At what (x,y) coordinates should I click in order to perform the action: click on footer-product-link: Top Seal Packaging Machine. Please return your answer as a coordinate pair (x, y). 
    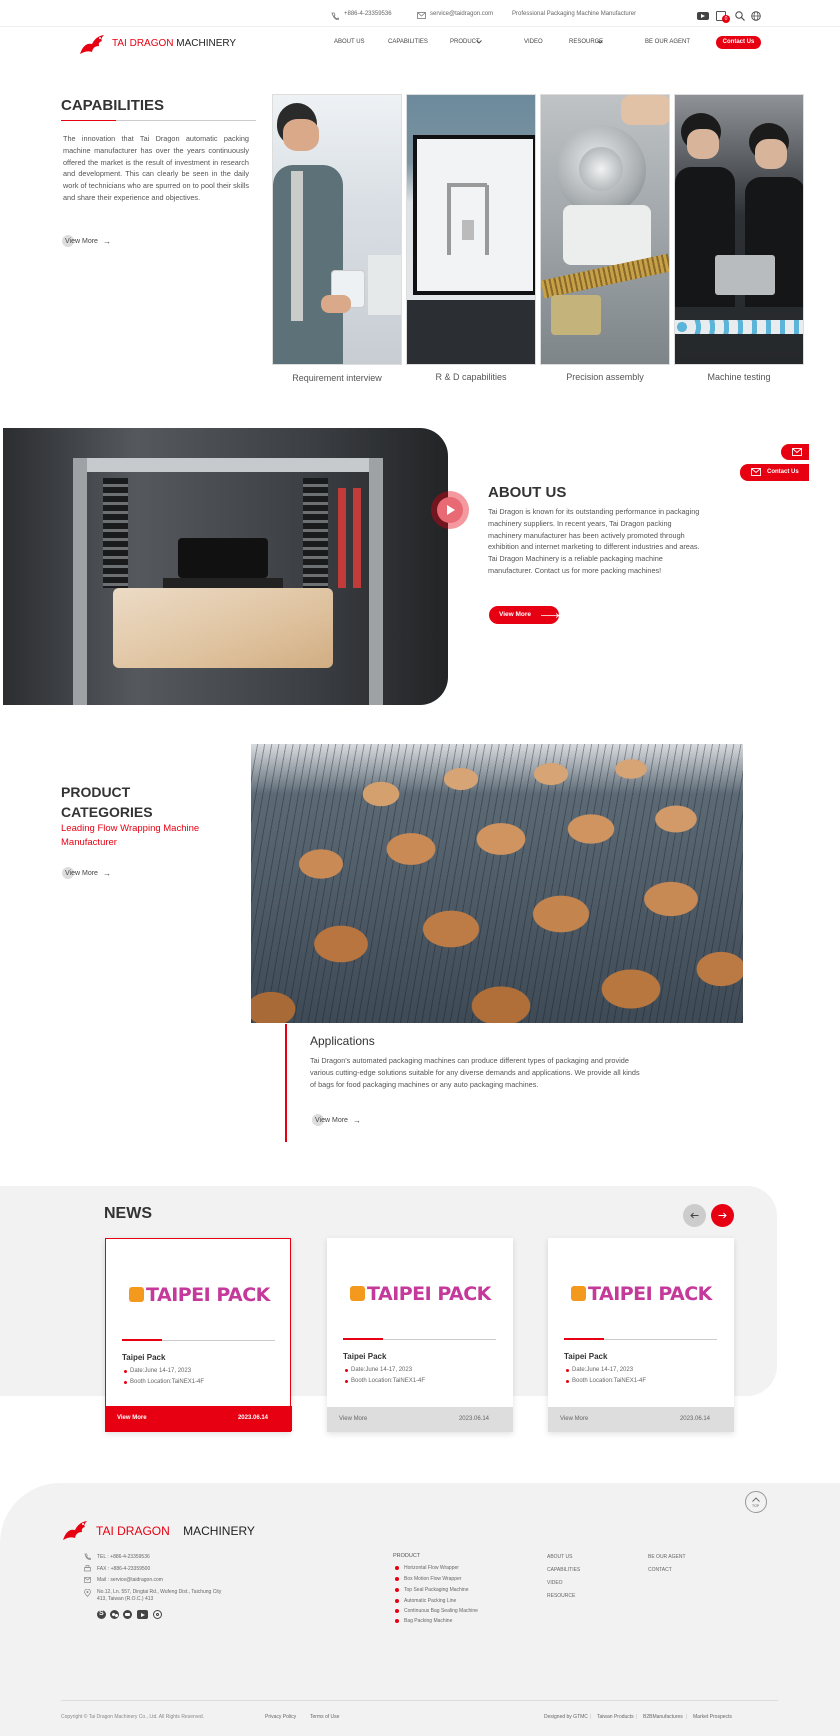
    Looking at the image, I should click on (432, 1590).